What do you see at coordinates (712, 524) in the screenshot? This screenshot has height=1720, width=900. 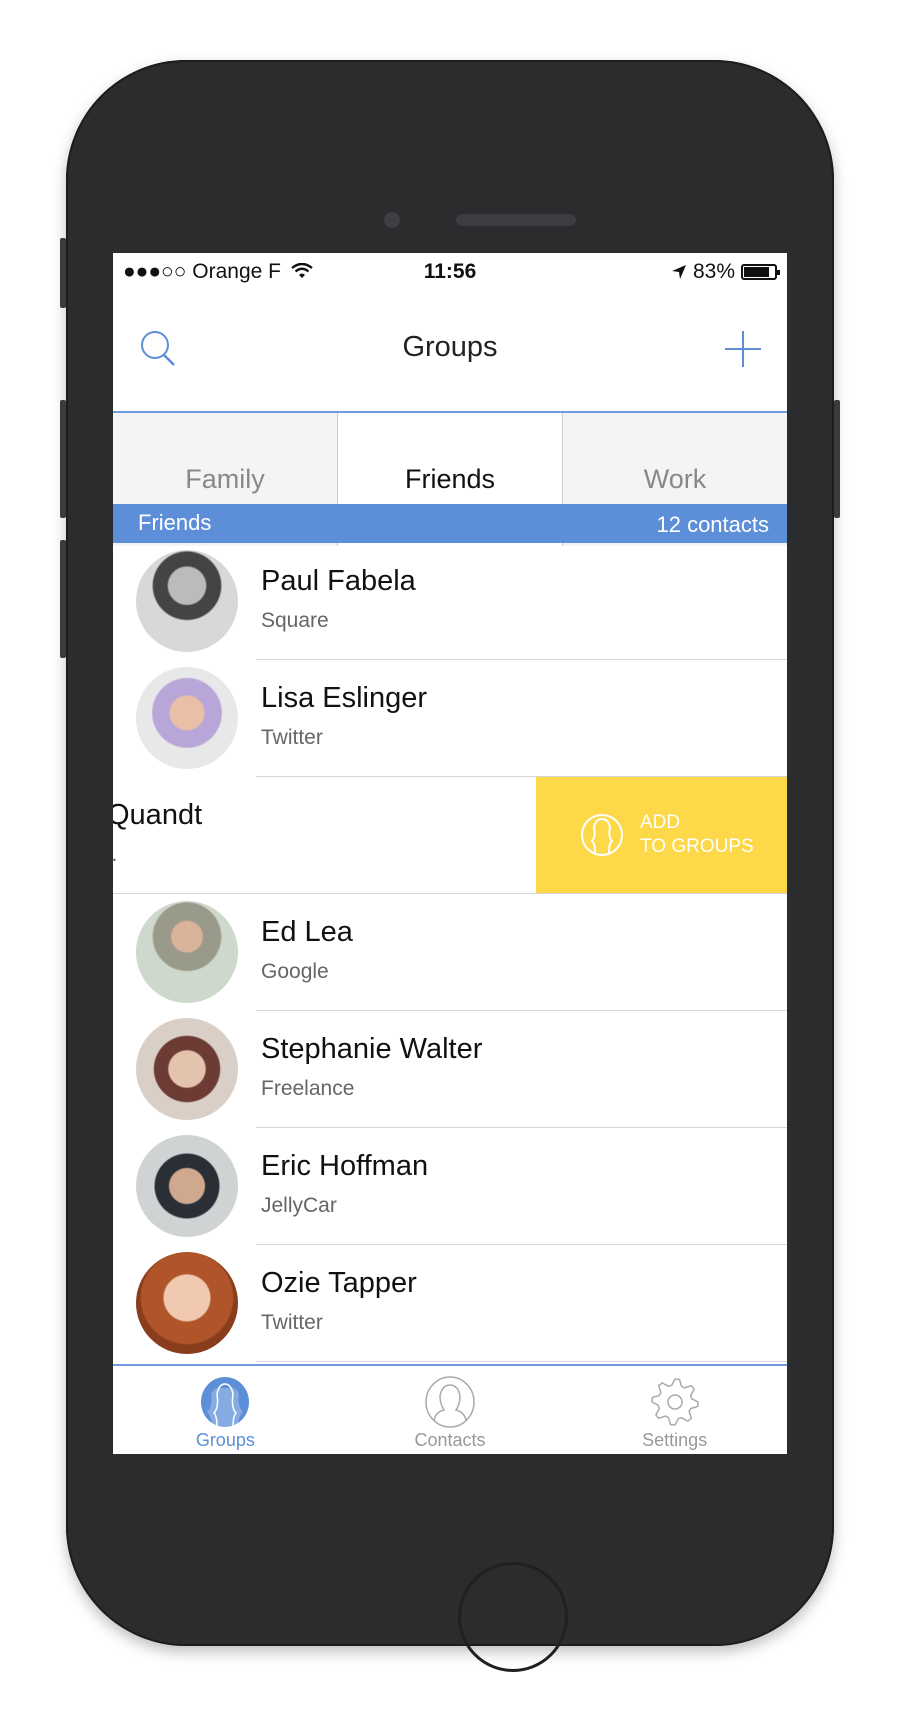 I see `contact-count: 12 contacts` at bounding box center [712, 524].